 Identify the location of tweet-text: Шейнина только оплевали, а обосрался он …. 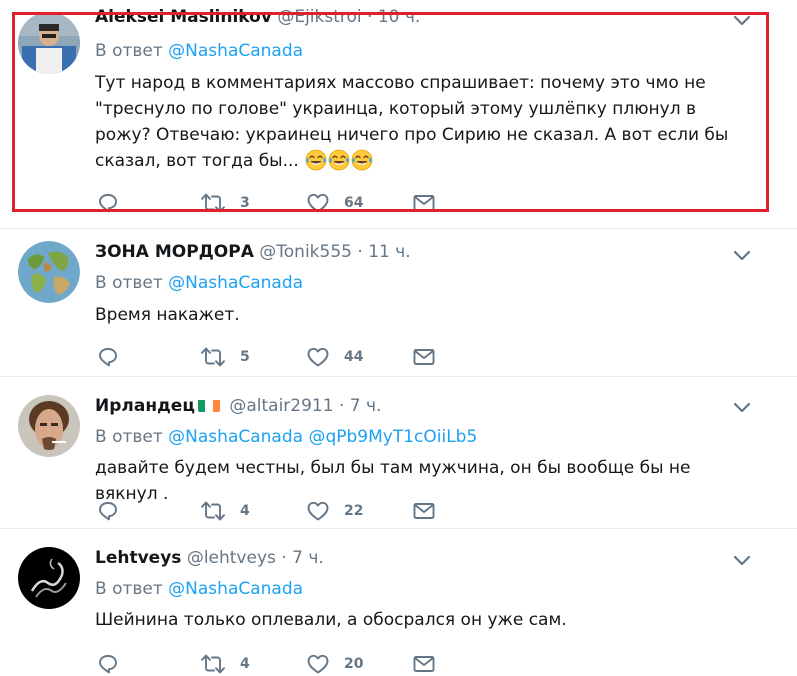
(331, 620).